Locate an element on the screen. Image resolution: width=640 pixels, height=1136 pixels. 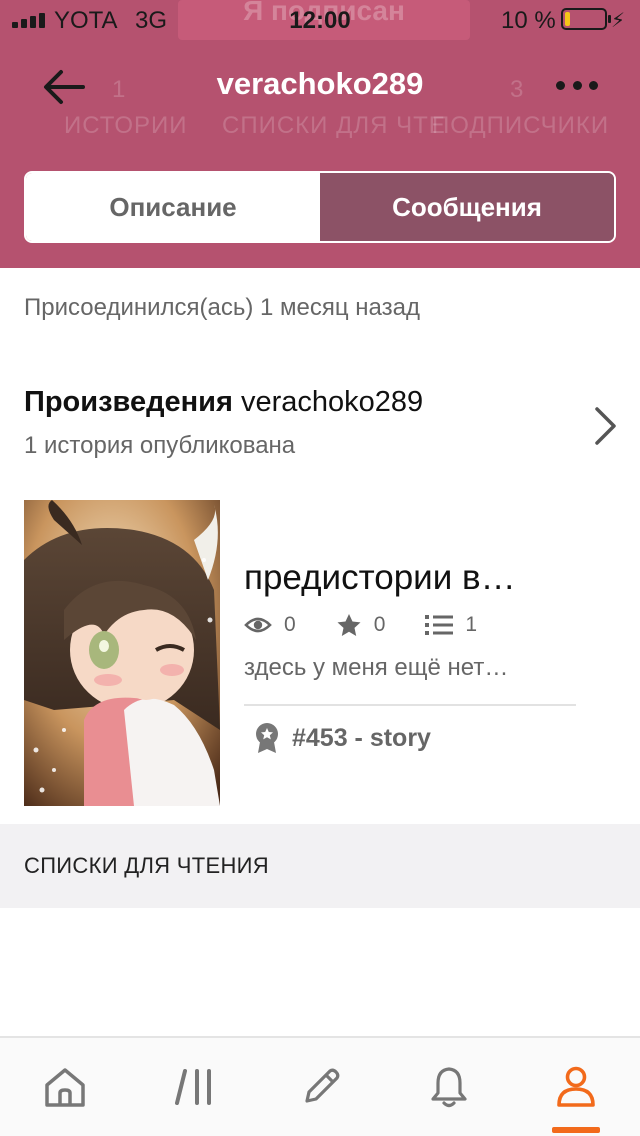
active-tab-indicator is located at coordinates (576, 1130).